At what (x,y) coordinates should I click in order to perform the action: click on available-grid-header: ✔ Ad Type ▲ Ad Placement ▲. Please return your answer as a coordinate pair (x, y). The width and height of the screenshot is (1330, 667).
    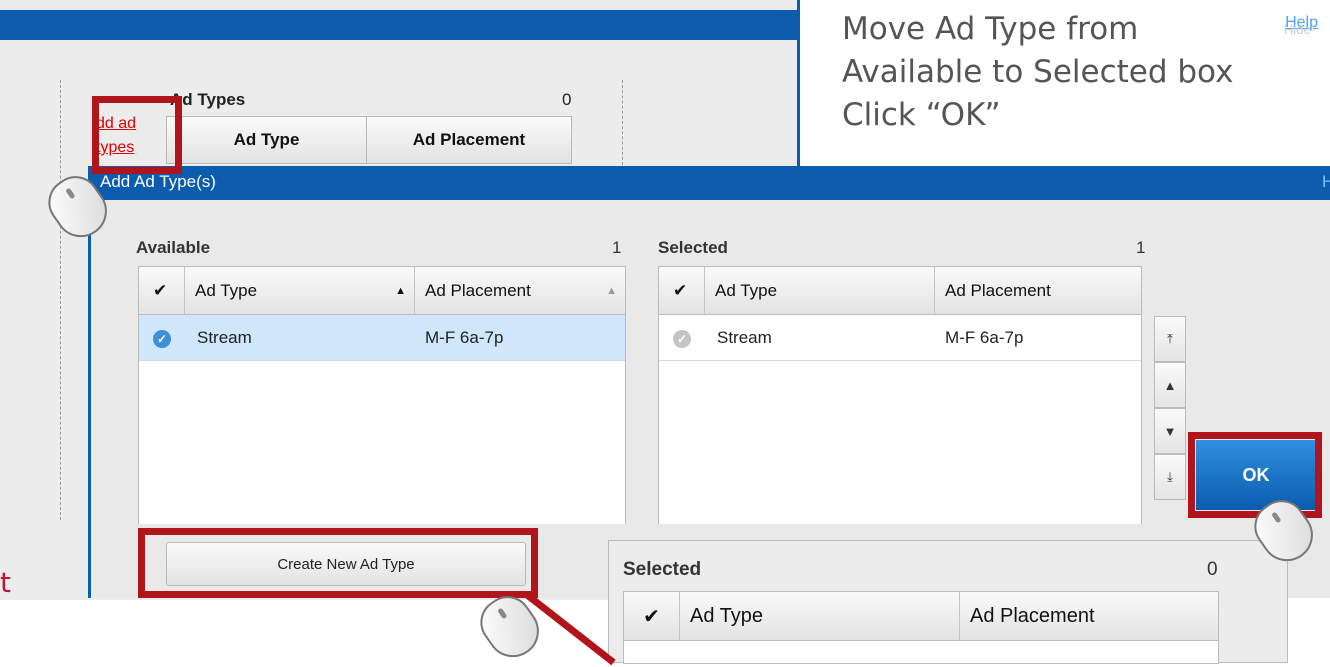
    Looking at the image, I should click on (382, 291).